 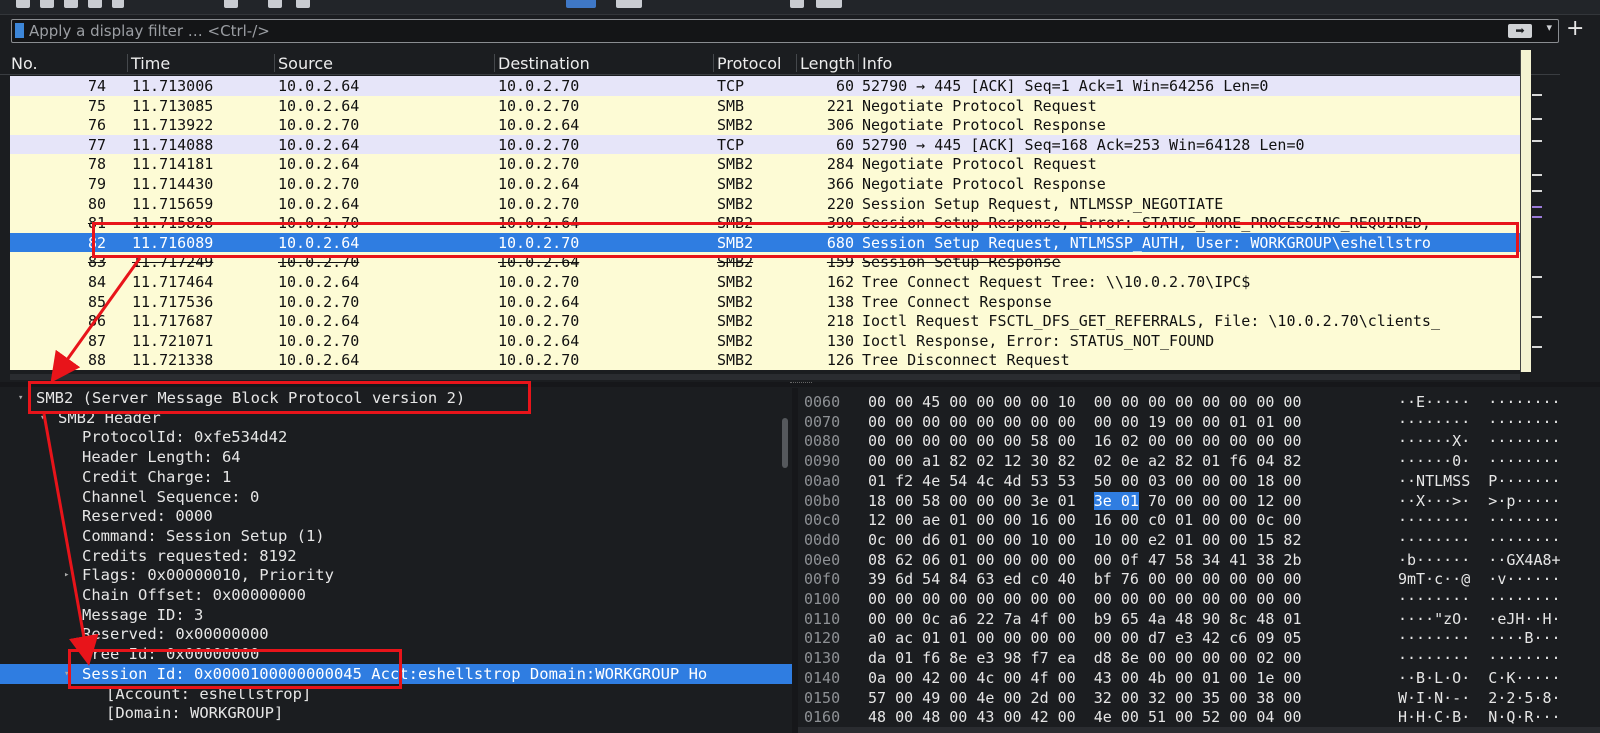 What do you see at coordinates (70, 539) in the screenshot?
I see `arrow-to-session-id` at bounding box center [70, 539].